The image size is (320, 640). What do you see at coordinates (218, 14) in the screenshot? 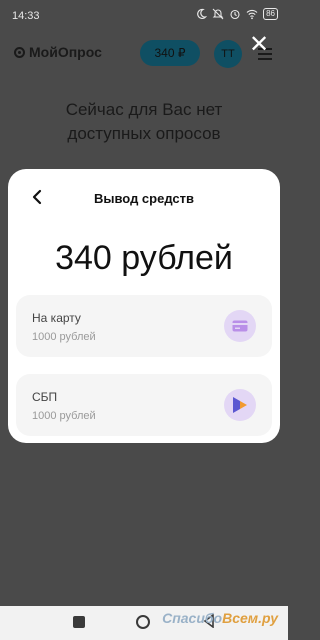
I see `mute-icon` at bounding box center [218, 14].